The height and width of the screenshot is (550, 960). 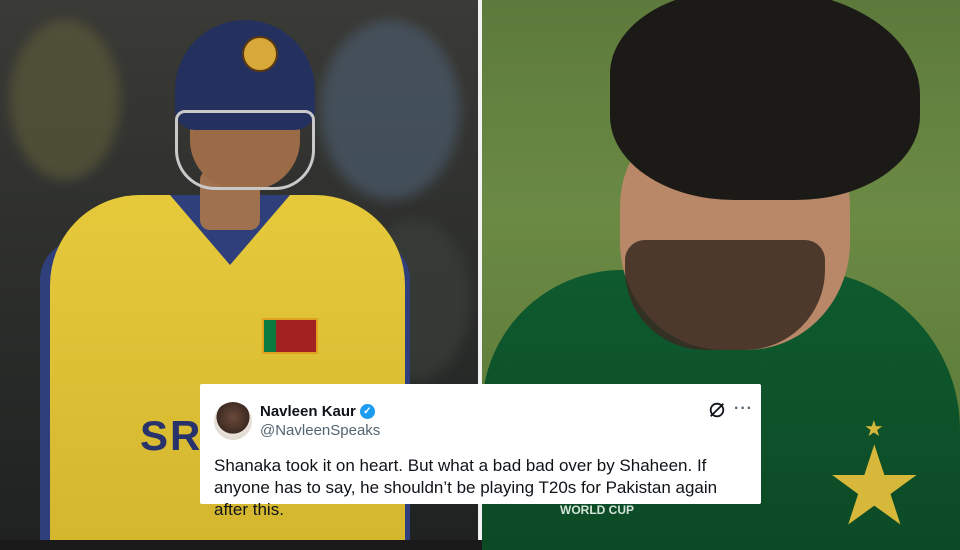 What do you see at coordinates (743, 409) in the screenshot?
I see `more-options-icon: ···` at bounding box center [743, 409].